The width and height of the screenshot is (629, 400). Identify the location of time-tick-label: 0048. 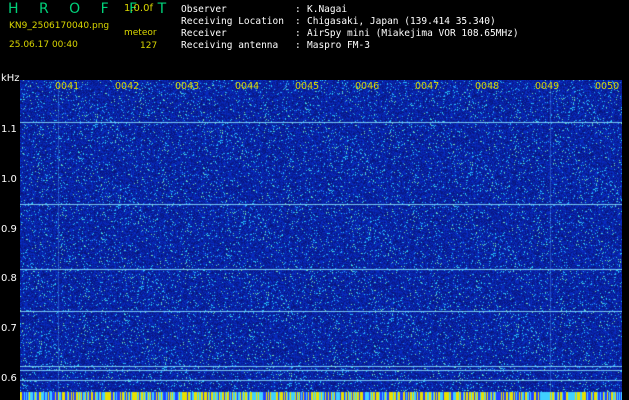
(487, 86).